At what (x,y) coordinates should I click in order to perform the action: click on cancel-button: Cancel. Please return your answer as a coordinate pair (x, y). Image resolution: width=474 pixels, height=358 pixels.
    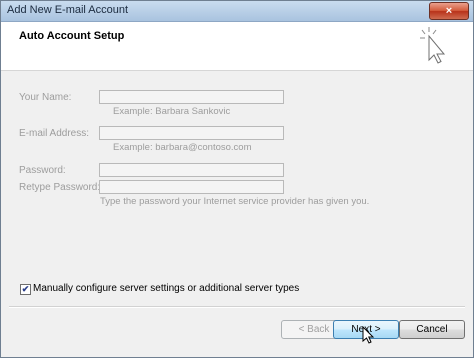
    Looking at the image, I should click on (432, 329).